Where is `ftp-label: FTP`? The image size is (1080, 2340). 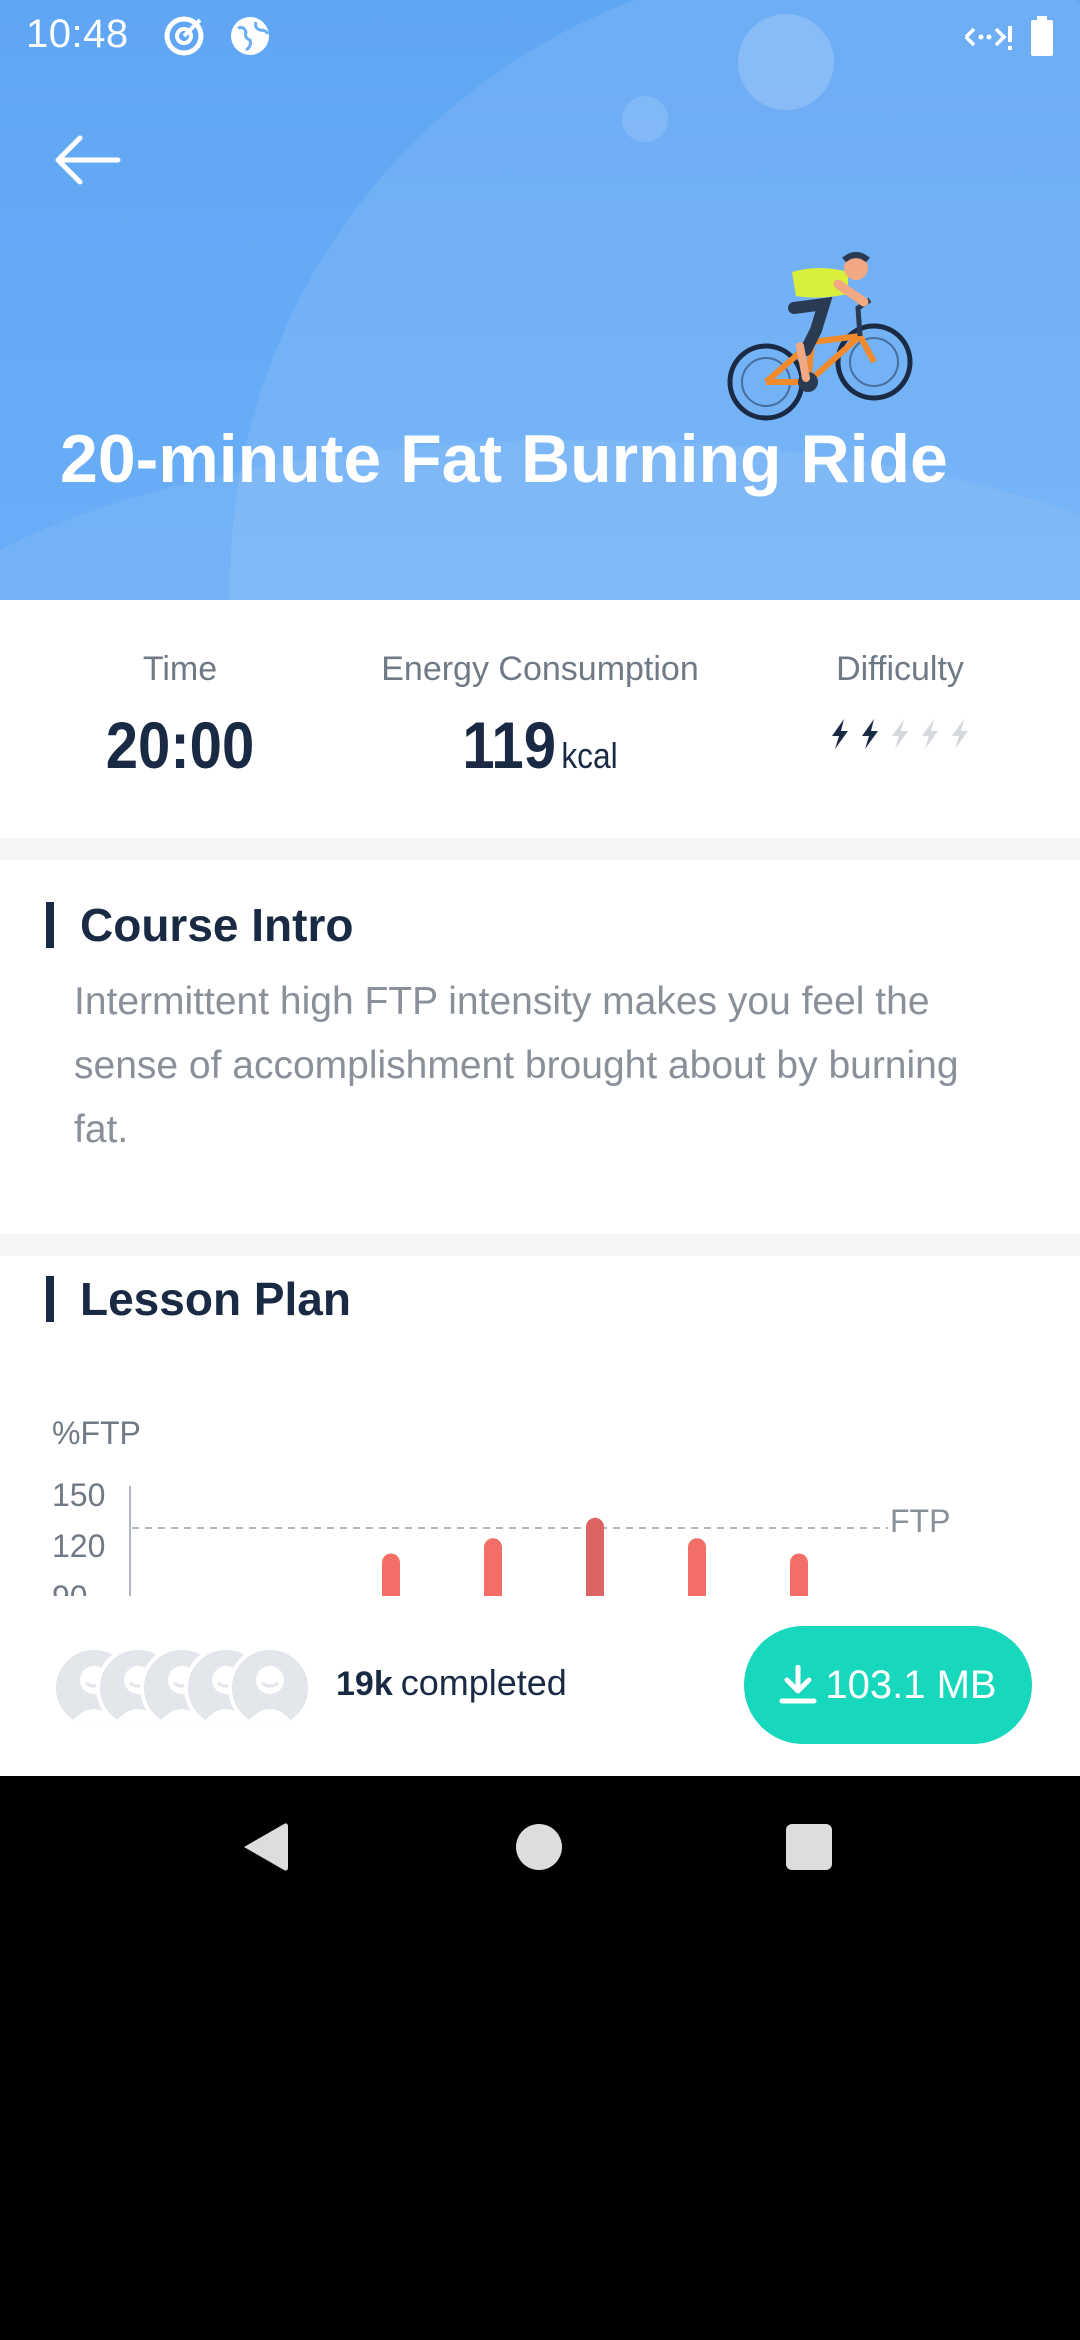 ftp-label: FTP is located at coordinates (920, 1521).